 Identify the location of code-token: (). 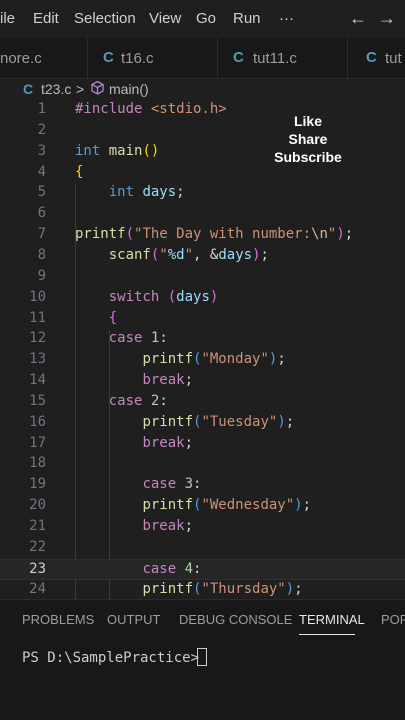
(151, 150).